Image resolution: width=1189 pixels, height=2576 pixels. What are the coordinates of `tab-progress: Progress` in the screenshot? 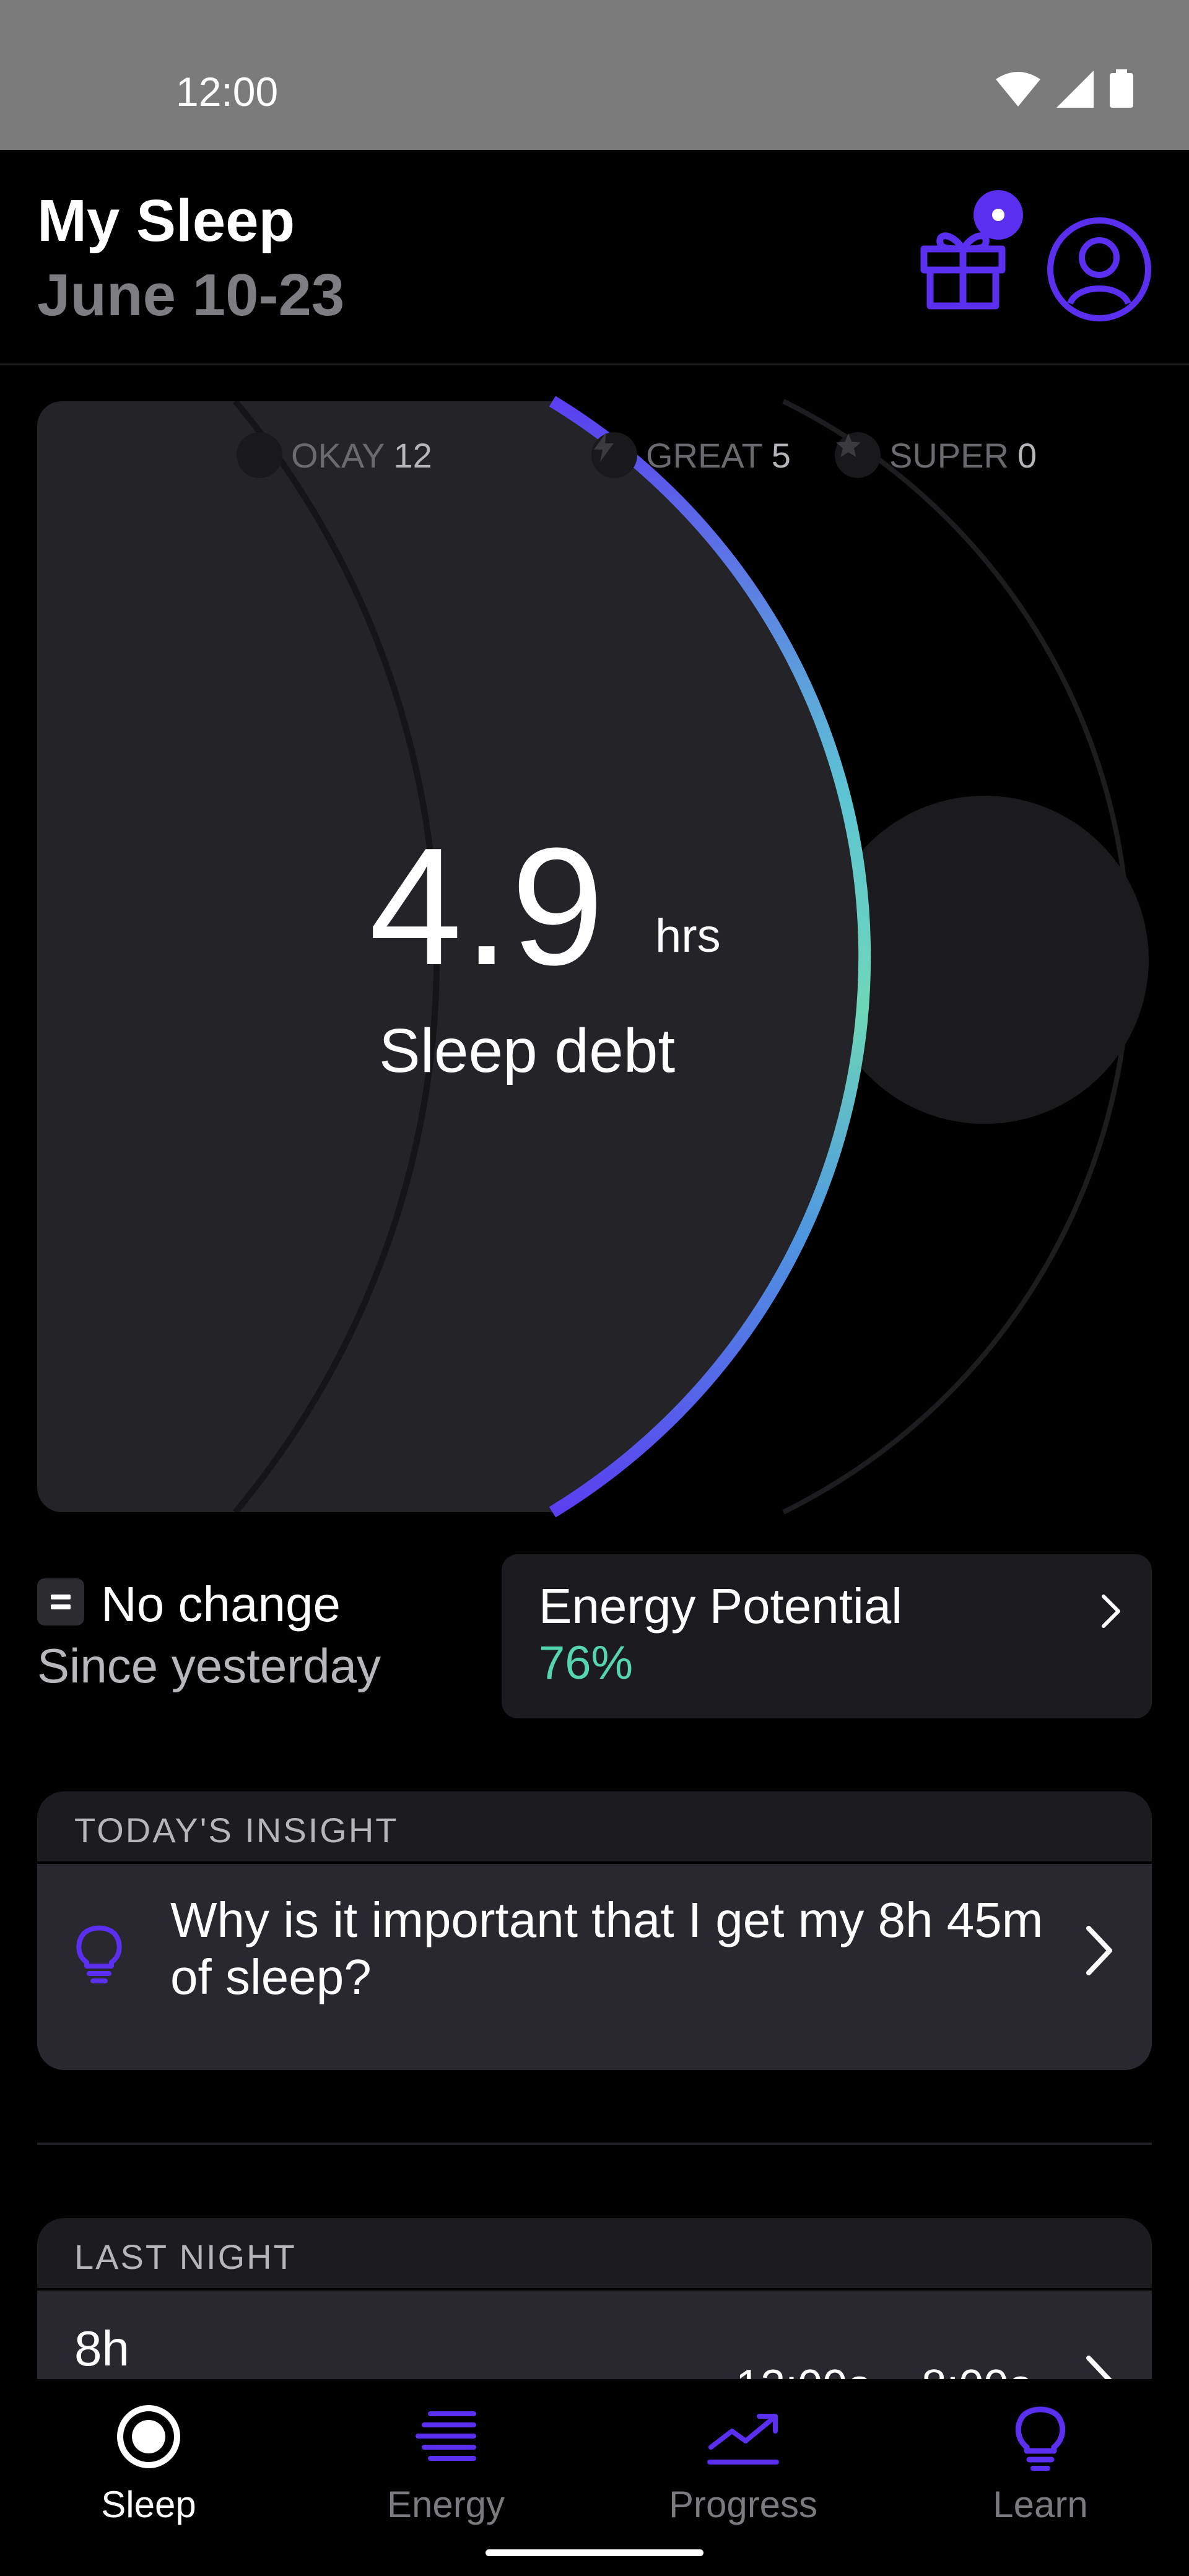 It's located at (743, 2477).